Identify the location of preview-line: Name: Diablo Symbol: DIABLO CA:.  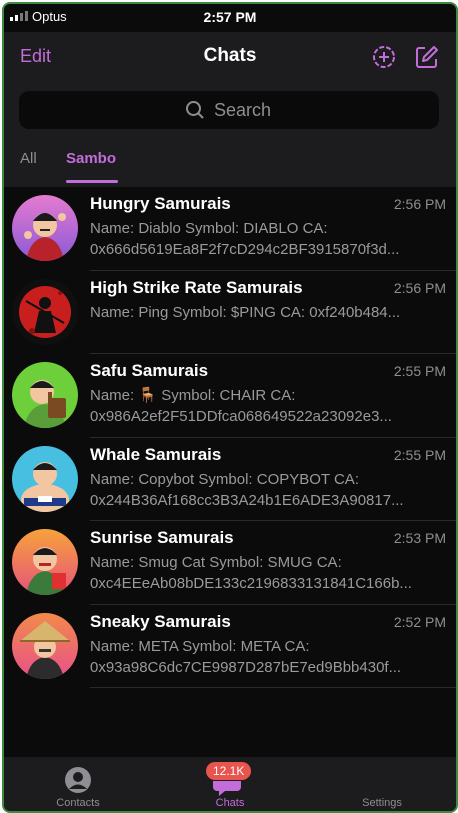
(209, 228).